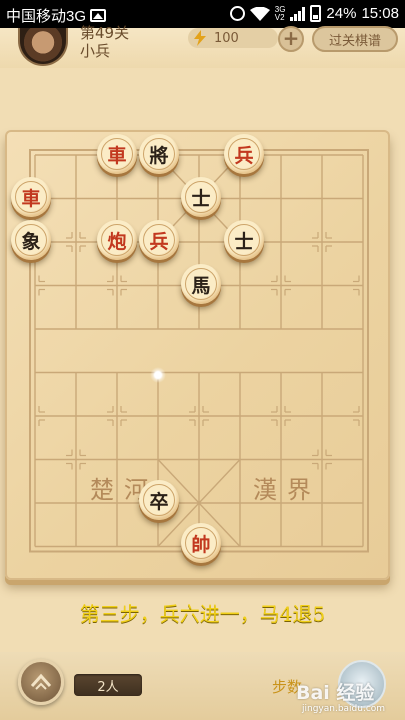 The image size is (405, 720). I want to click on solution-guide-button: 过关棋谱, so click(355, 39).